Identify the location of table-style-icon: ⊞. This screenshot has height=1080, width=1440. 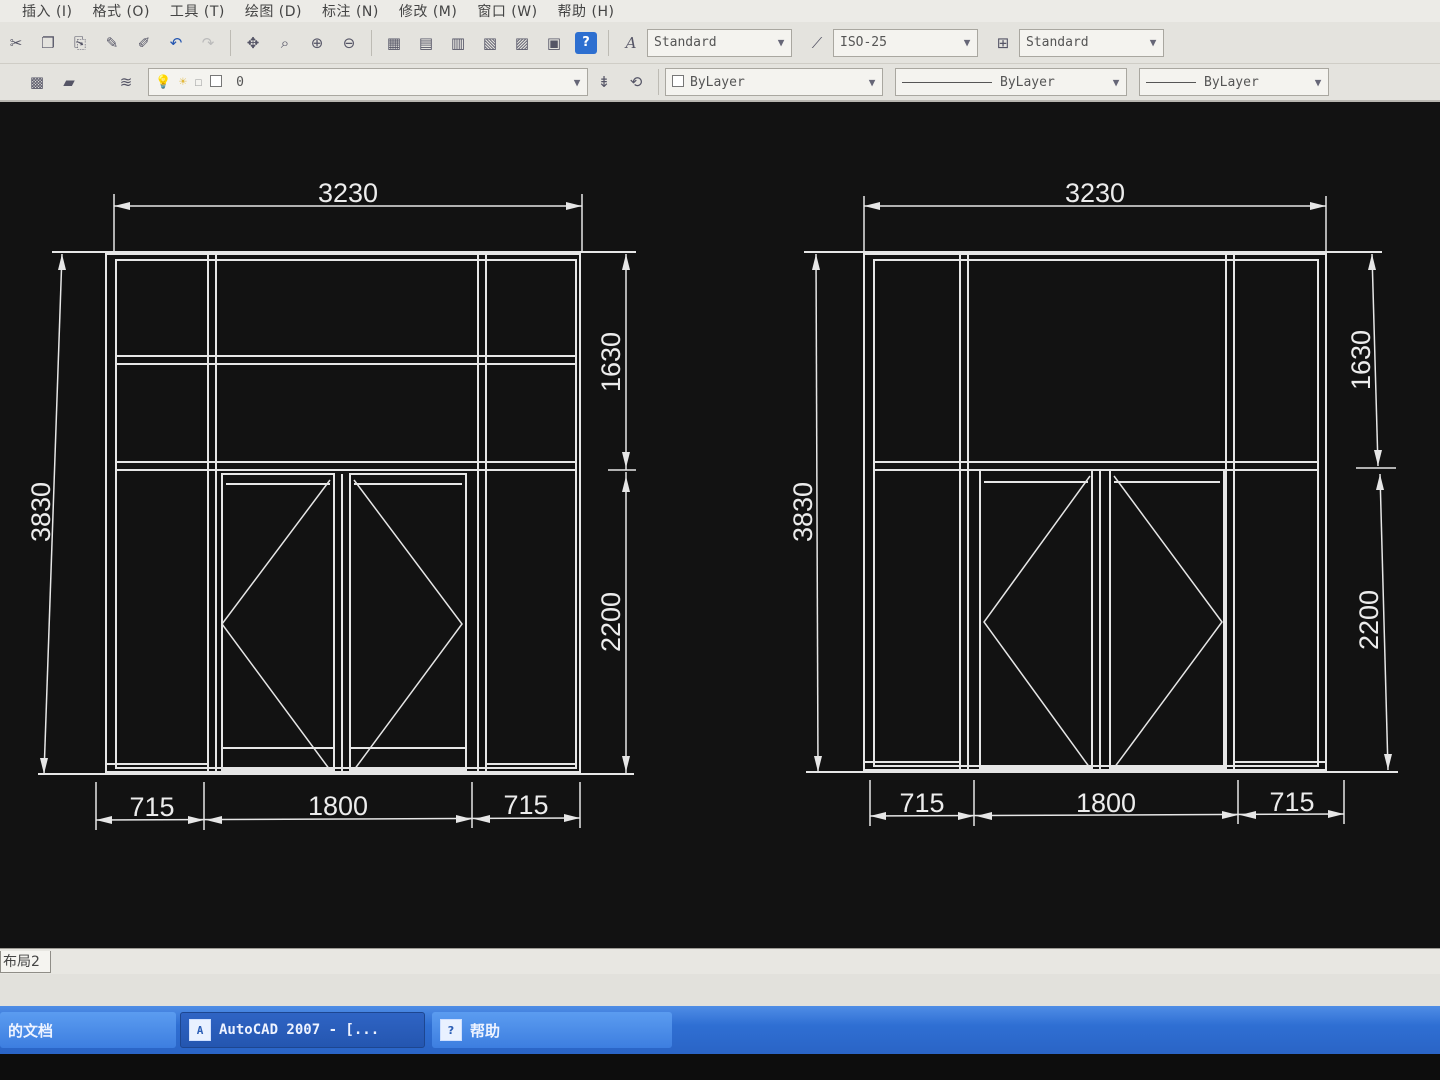
(1003, 43).